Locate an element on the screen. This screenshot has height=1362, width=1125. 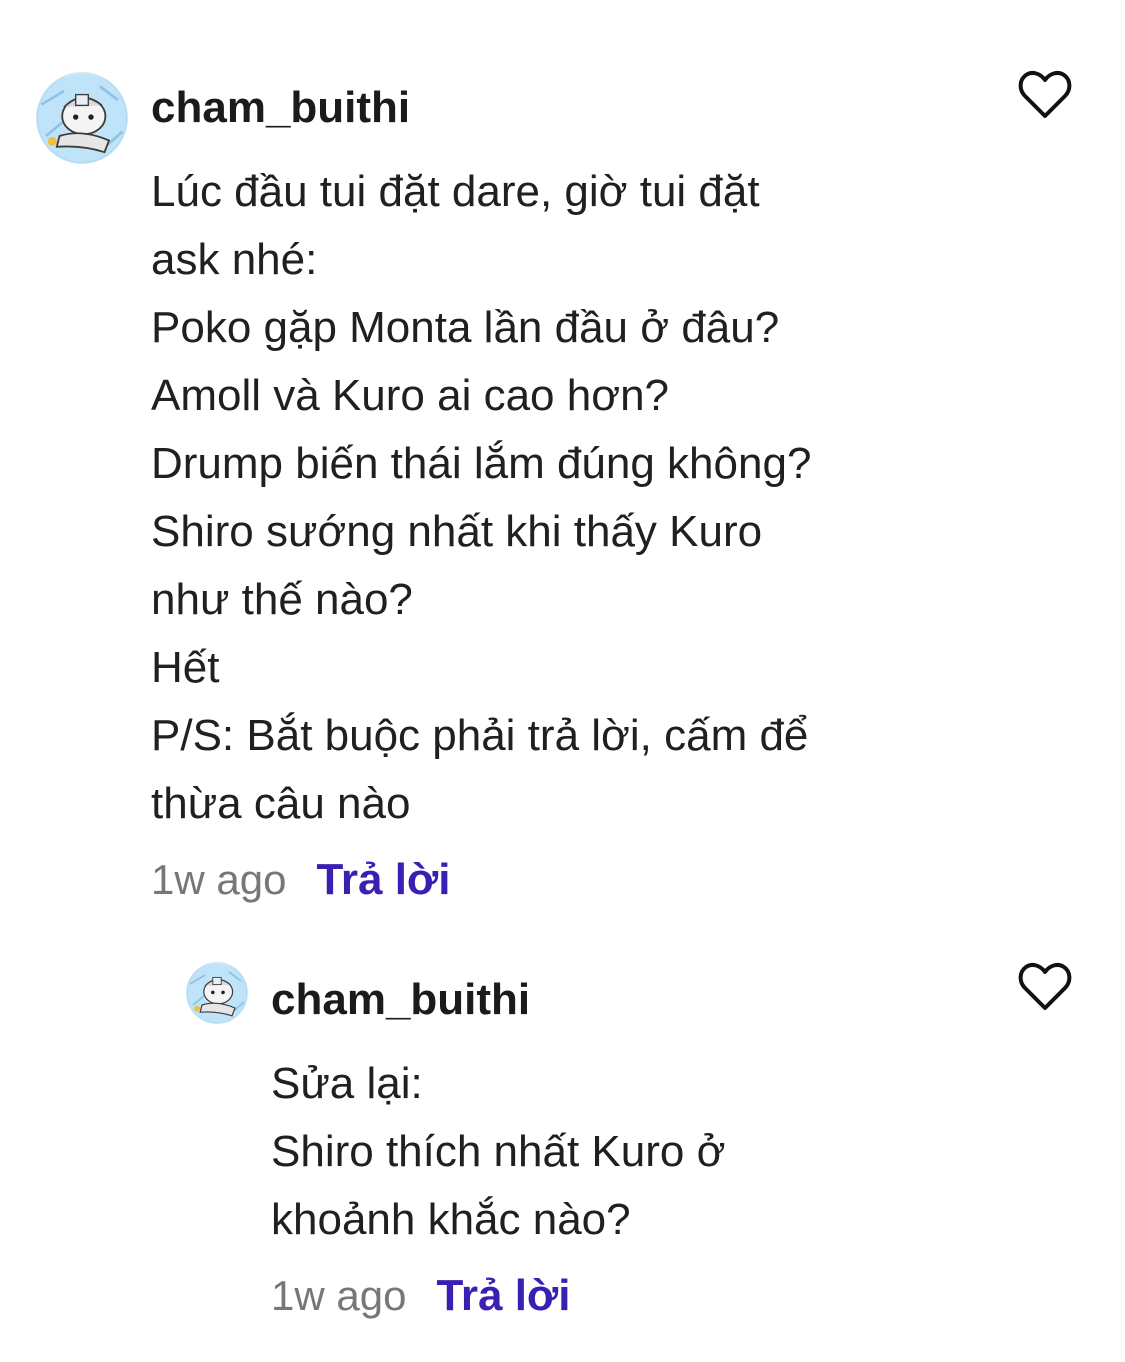
comment-text-line: Poko gặp Monta lần đầu ở đâu? is located at coordinates (465, 327).